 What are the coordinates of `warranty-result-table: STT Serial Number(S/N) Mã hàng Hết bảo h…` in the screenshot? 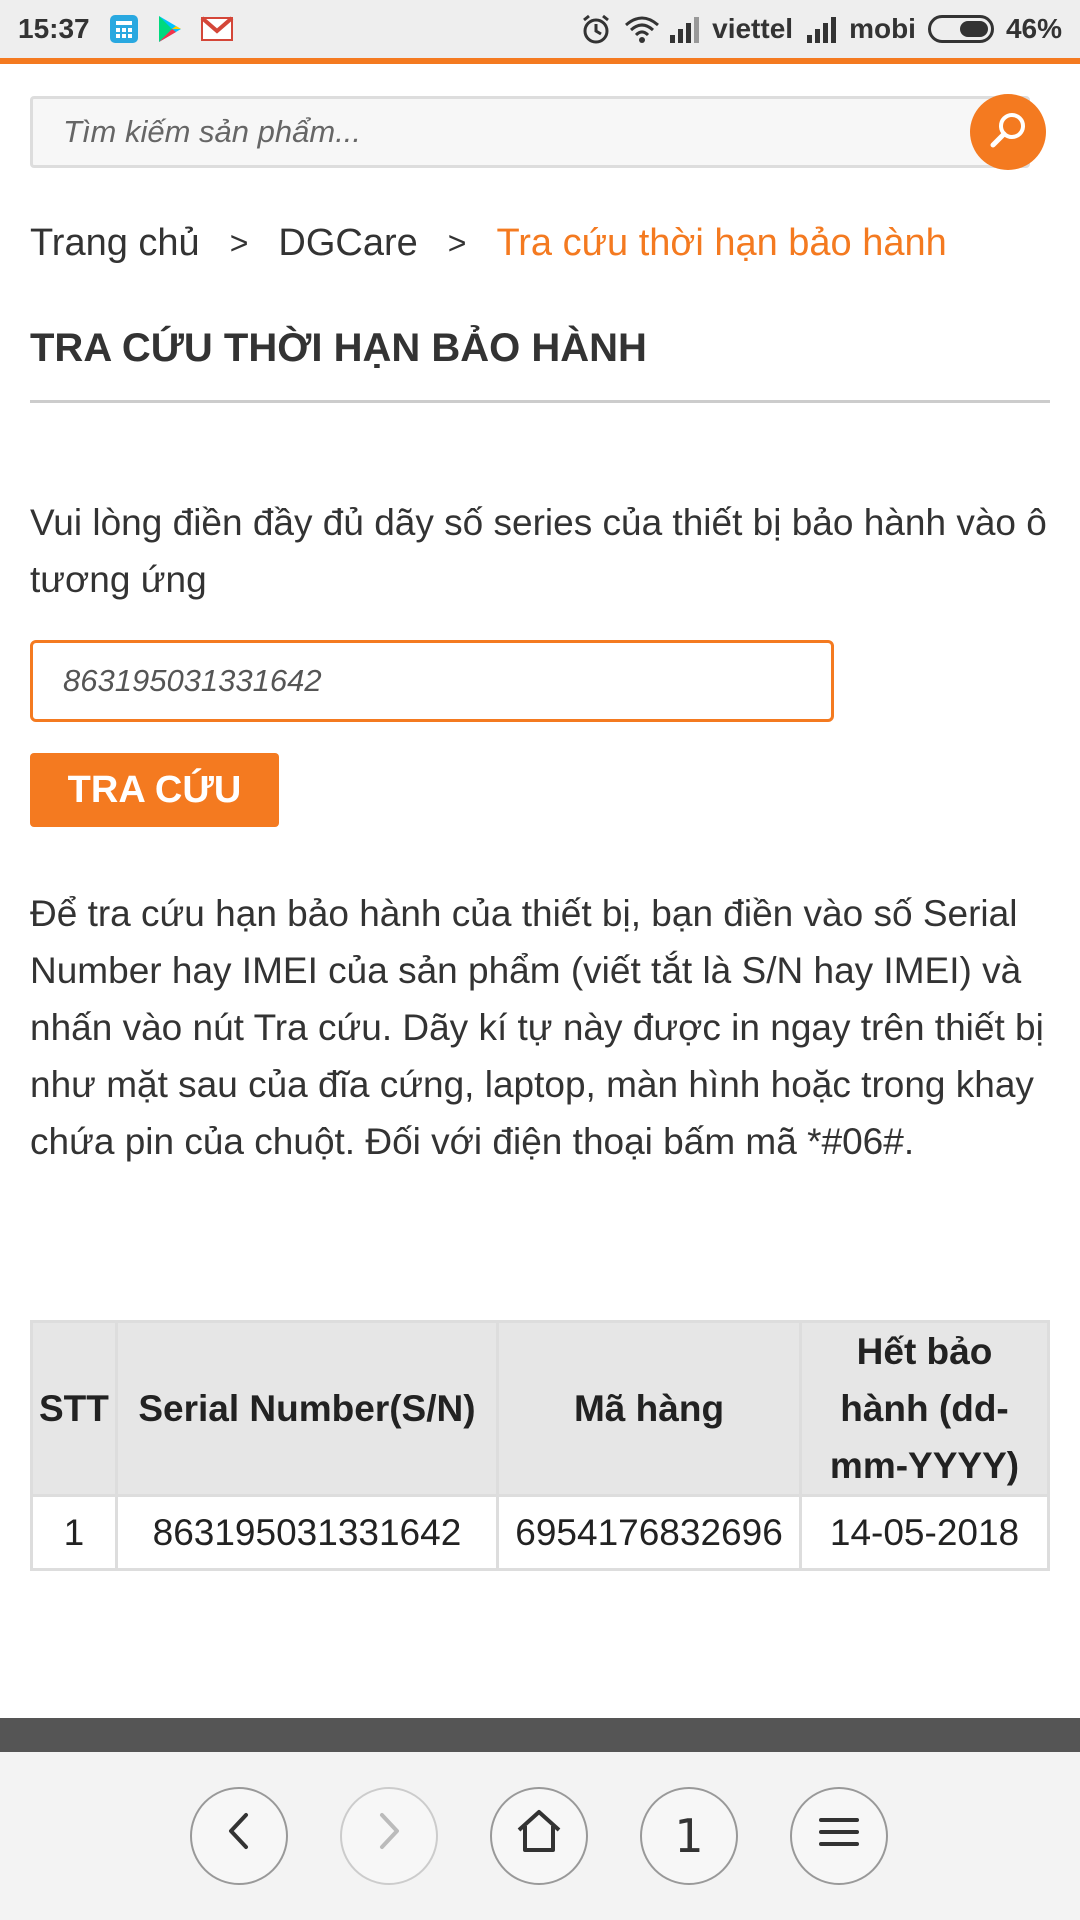 It's located at (540, 1445).